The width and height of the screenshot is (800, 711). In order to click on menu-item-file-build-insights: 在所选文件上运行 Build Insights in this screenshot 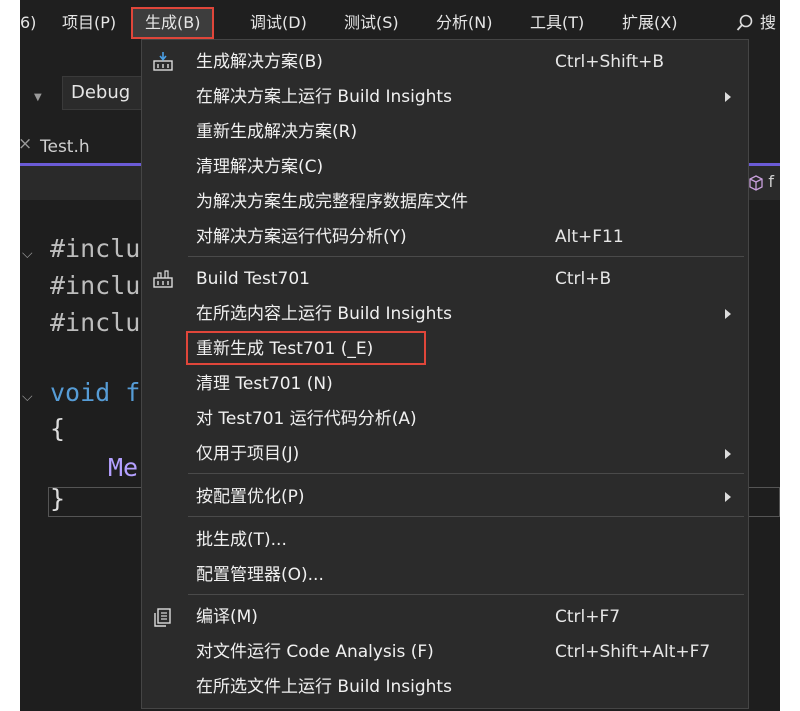, I will do `click(445, 687)`.